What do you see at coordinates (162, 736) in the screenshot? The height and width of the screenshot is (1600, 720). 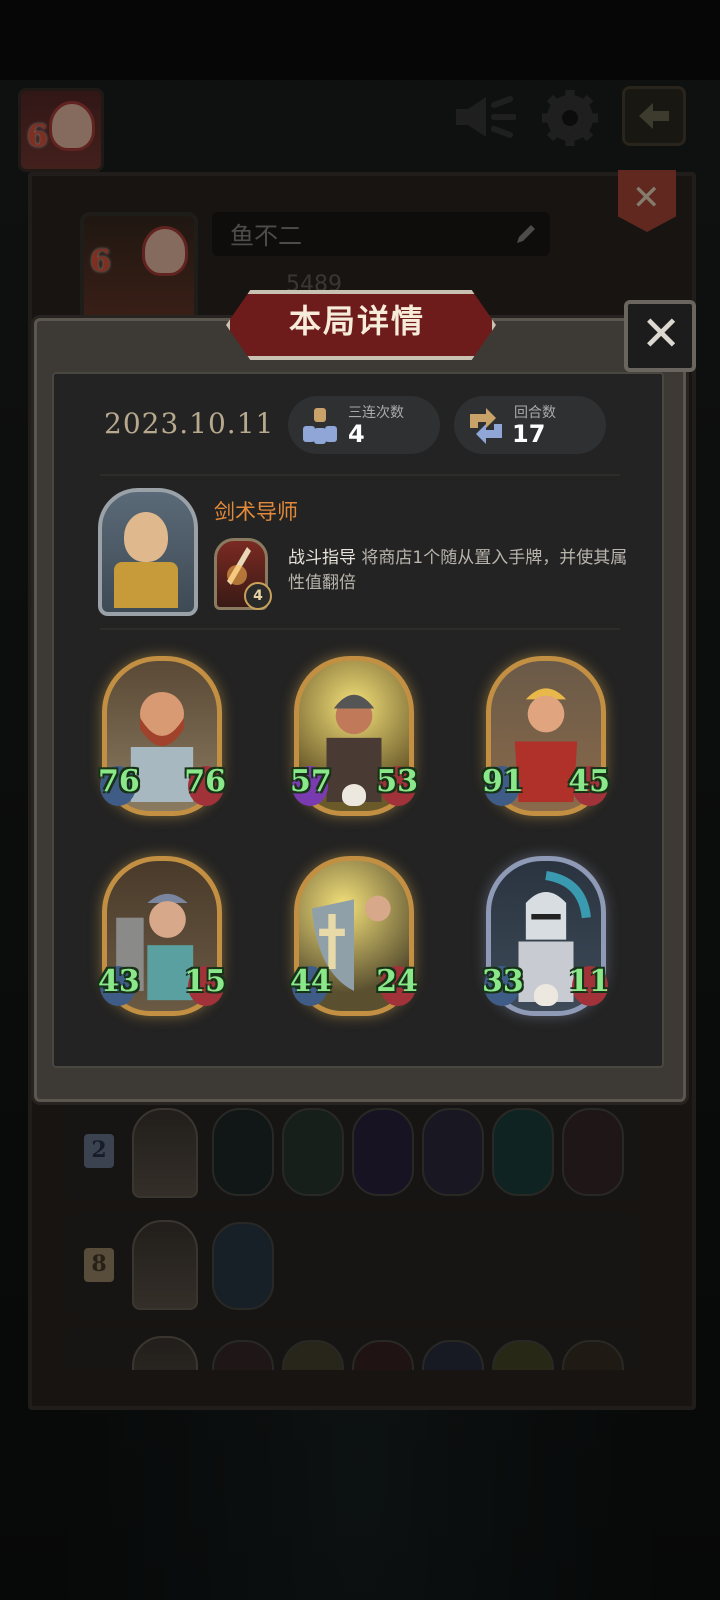 I see `minion-card: 76 76` at bounding box center [162, 736].